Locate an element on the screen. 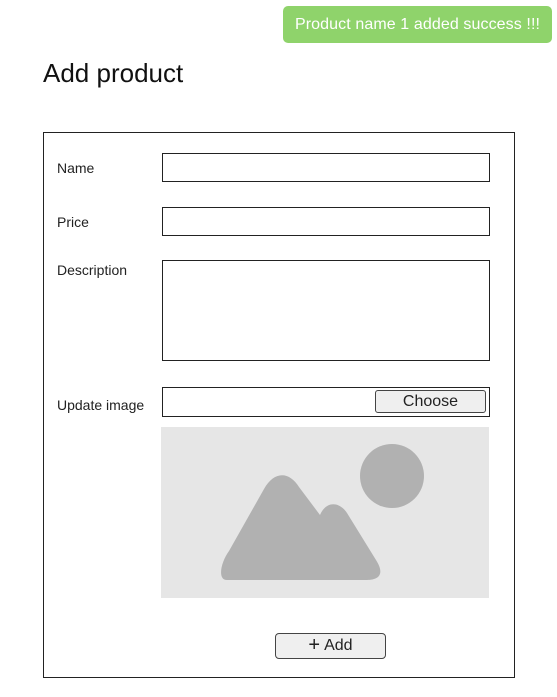 The width and height of the screenshot is (557, 697). description-input is located at coordinates (326, 310).